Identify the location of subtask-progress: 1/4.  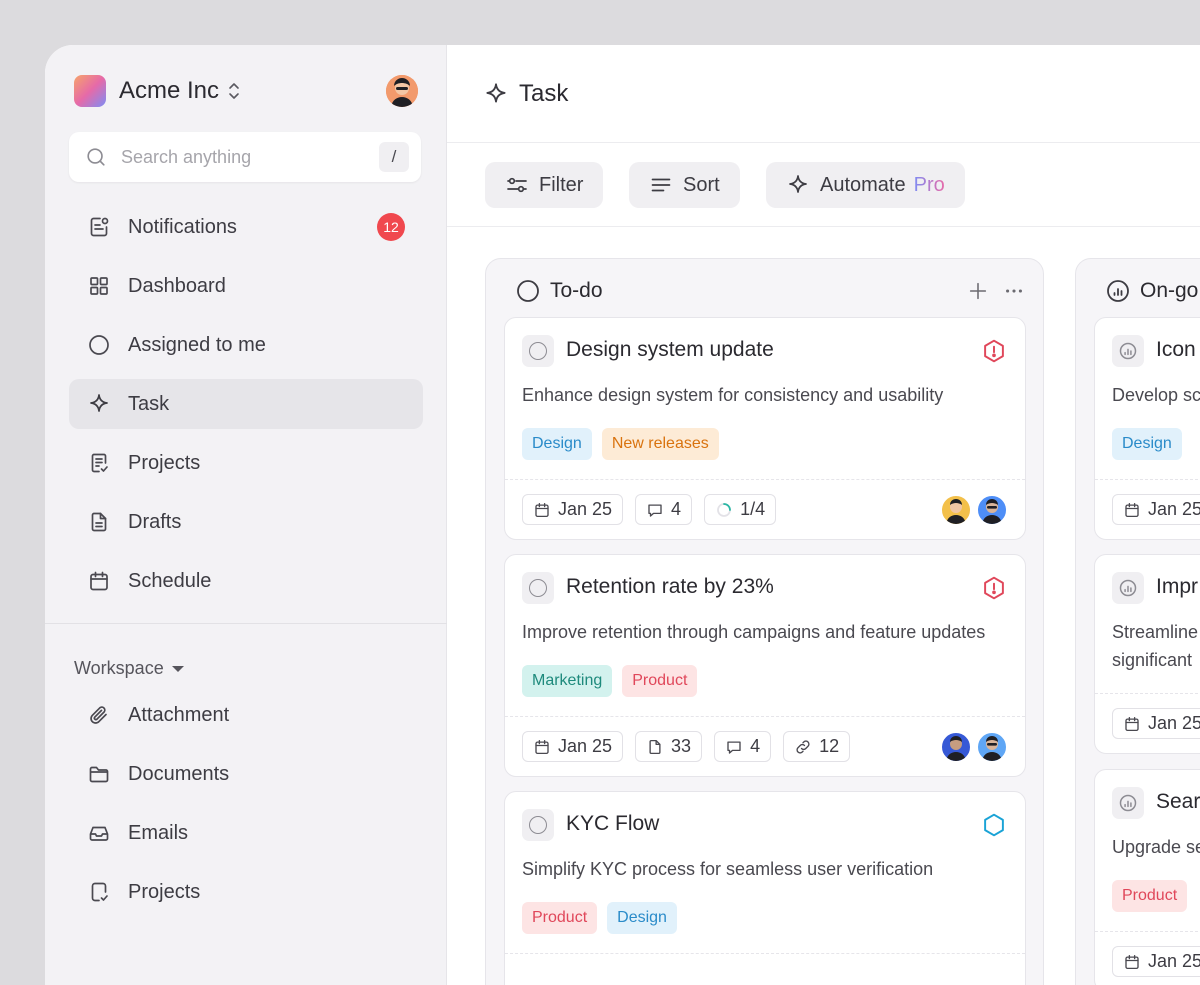
(753, 509).